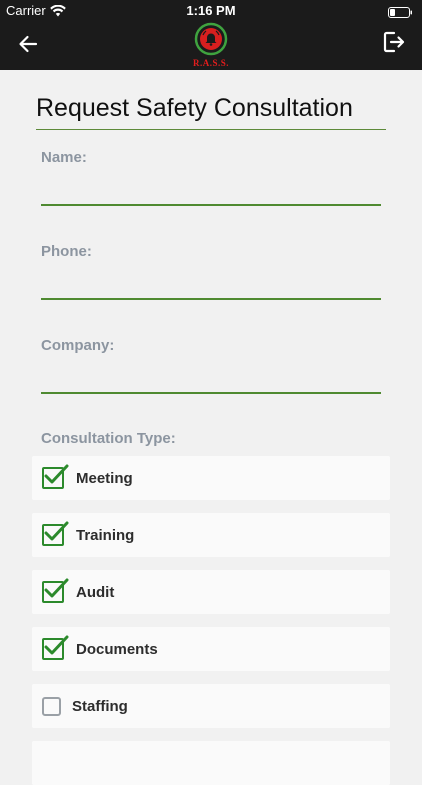  I want to click on phone-label: Phone:, so click(66, 251).